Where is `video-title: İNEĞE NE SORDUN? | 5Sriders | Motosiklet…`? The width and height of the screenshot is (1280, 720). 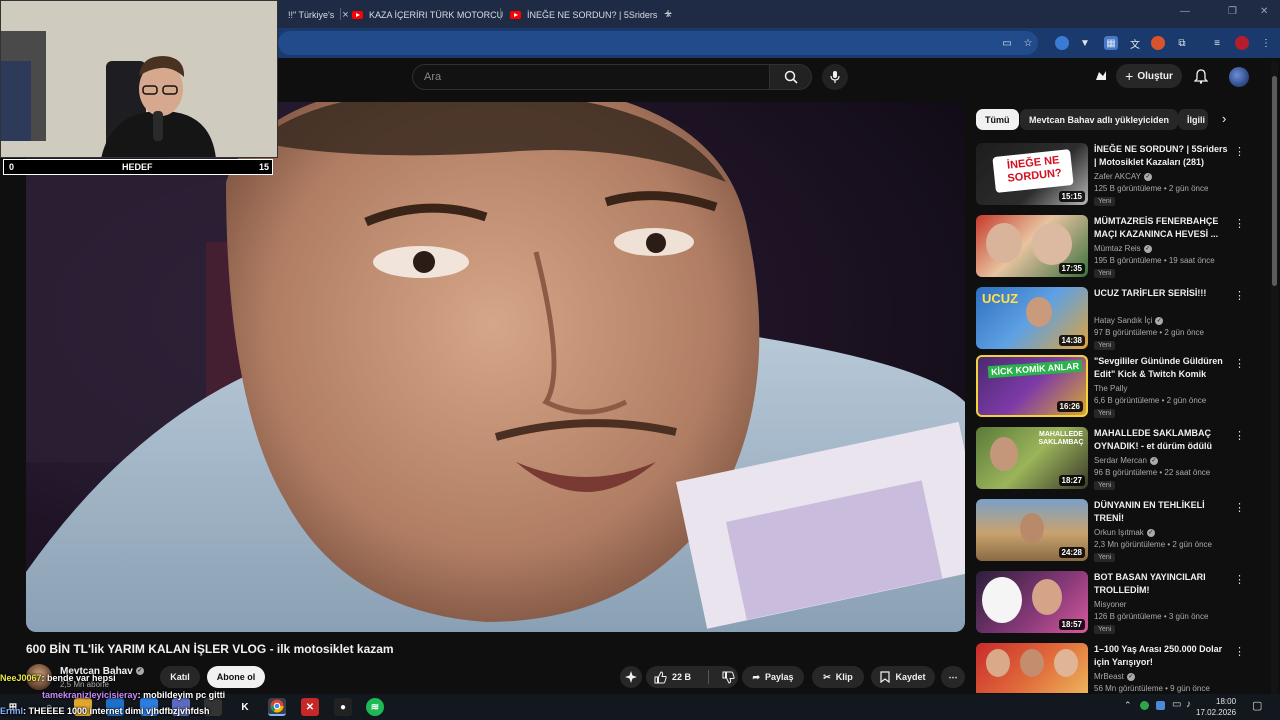
video-title: İNEĞE NE SORDUN? | 5Sriders | Motosiklet… is located at coordinates (1163, 156).